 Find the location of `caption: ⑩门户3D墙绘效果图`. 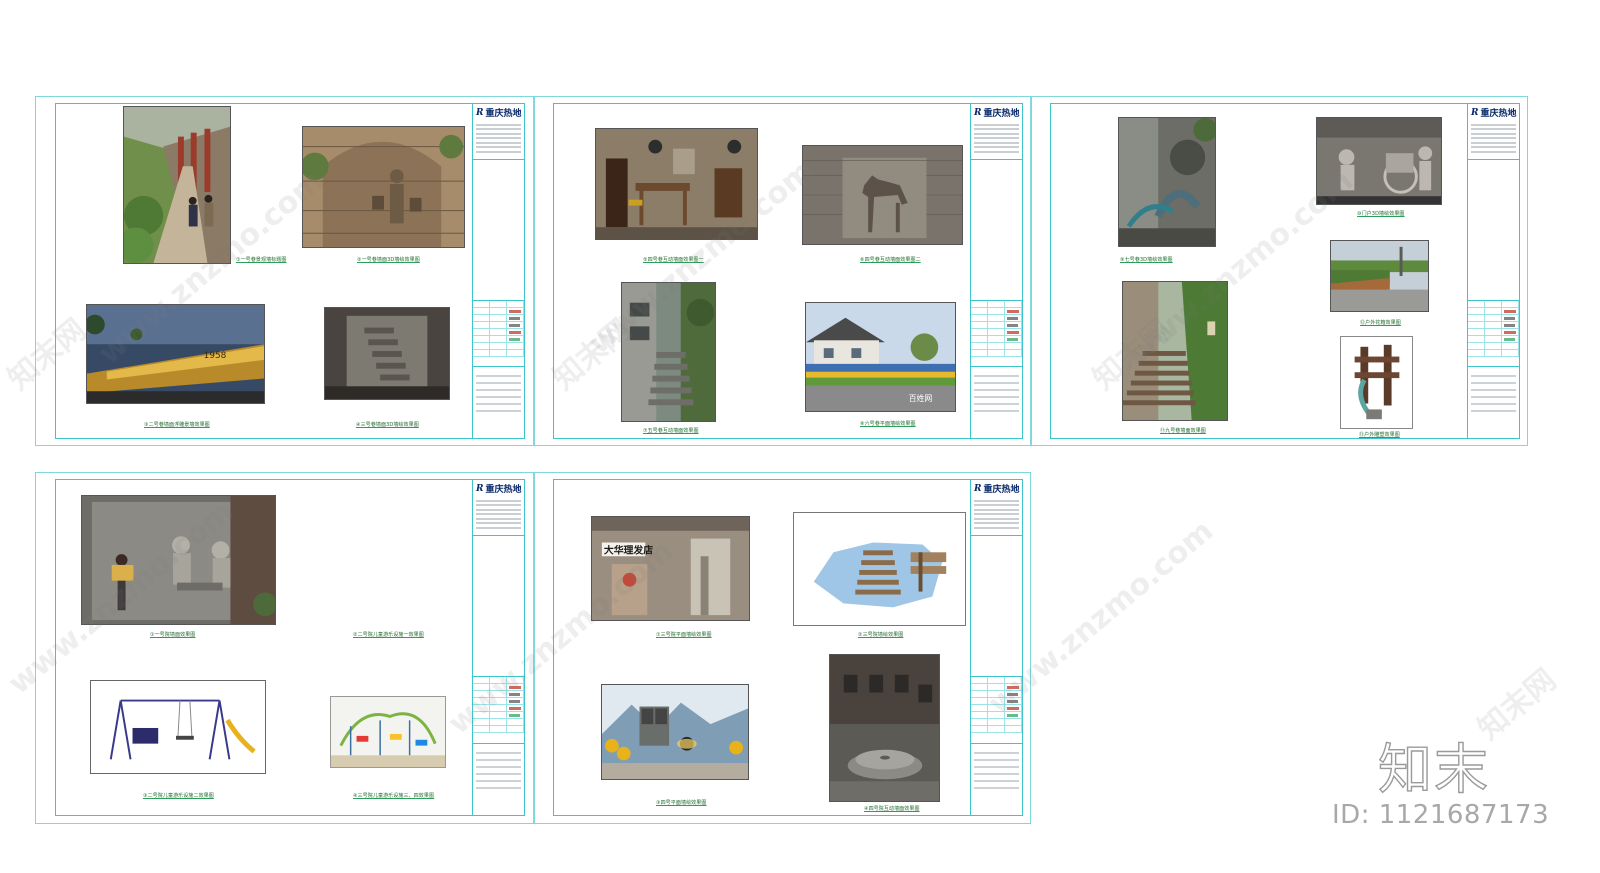

caption: ⑩门户3D墙绘效果图 is located at coordinates (1381, 214).